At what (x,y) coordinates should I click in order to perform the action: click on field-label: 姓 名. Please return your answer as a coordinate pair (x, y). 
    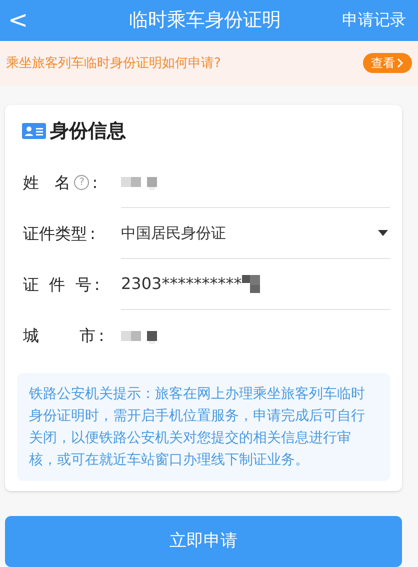
    Looking at the image, I should click on (46, 183).